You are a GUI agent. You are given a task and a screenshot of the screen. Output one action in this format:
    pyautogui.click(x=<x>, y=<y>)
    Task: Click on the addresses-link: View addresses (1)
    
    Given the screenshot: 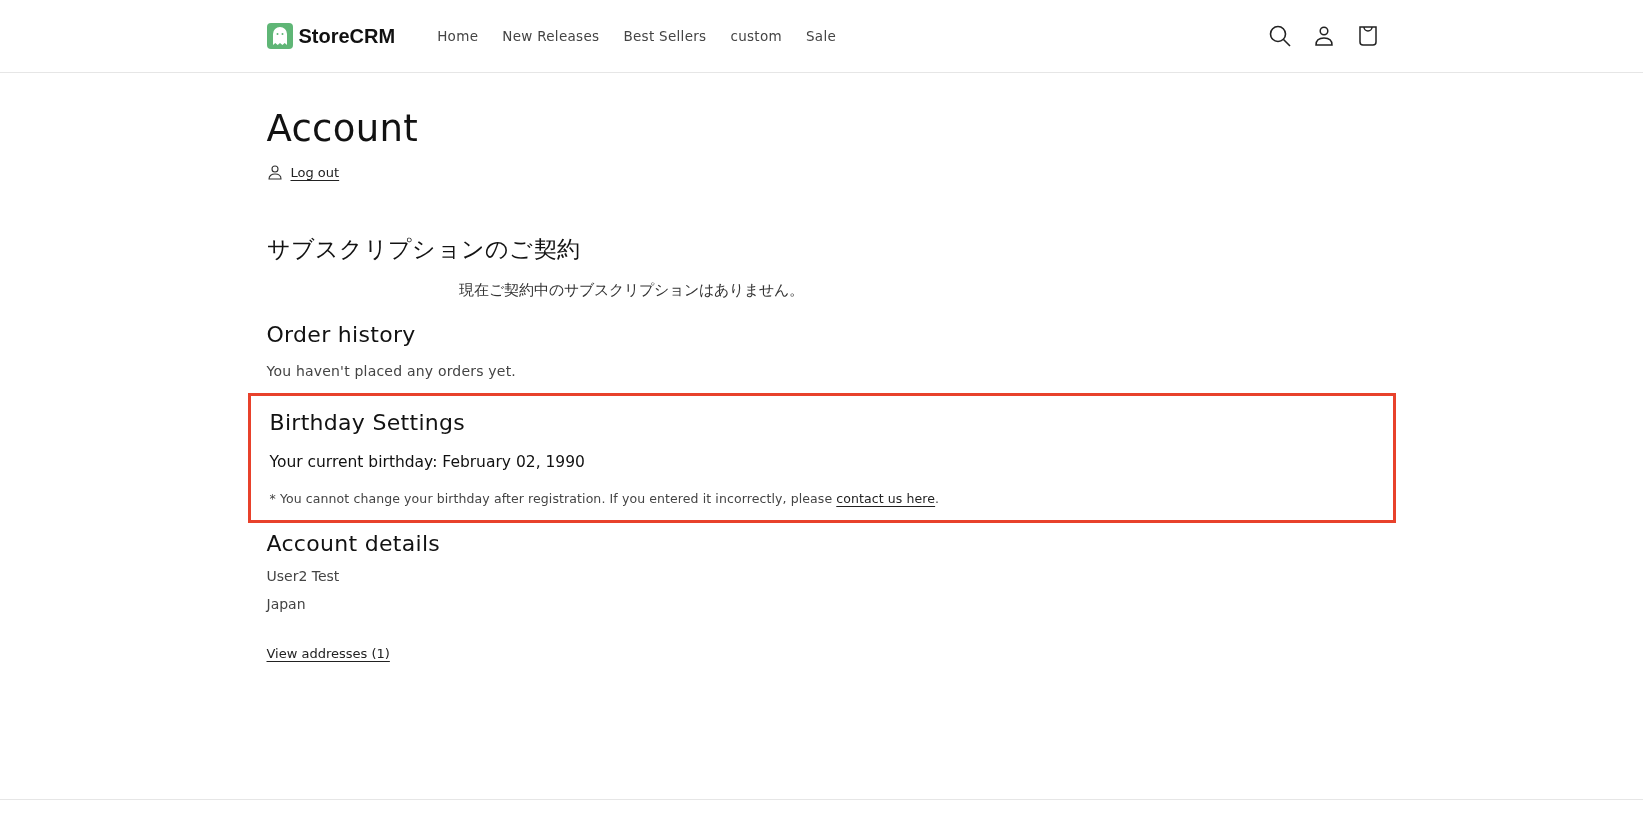 What is the action you would take?
    pyautogui.click(x=328, y=653)
    